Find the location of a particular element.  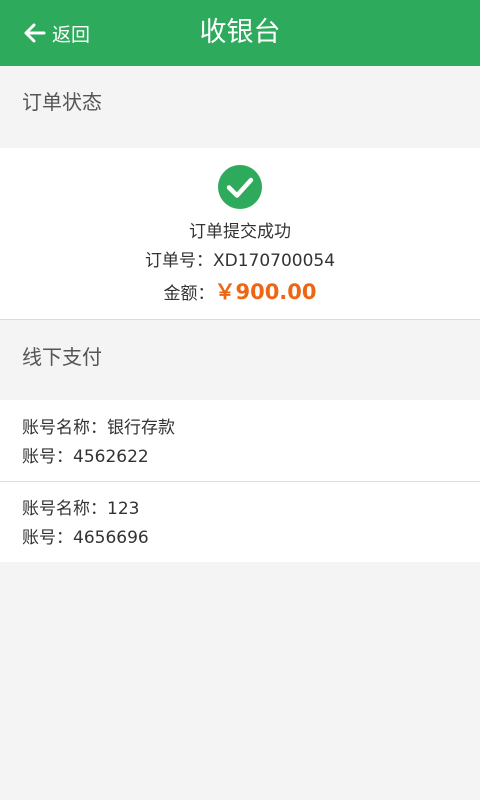

account-name-value: 123 is located at coordinates (123, 509).